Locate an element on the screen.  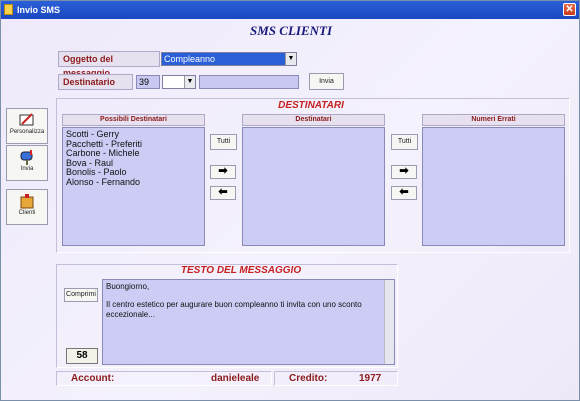
country-code-input: 39 is located at coordinates (148, 82).